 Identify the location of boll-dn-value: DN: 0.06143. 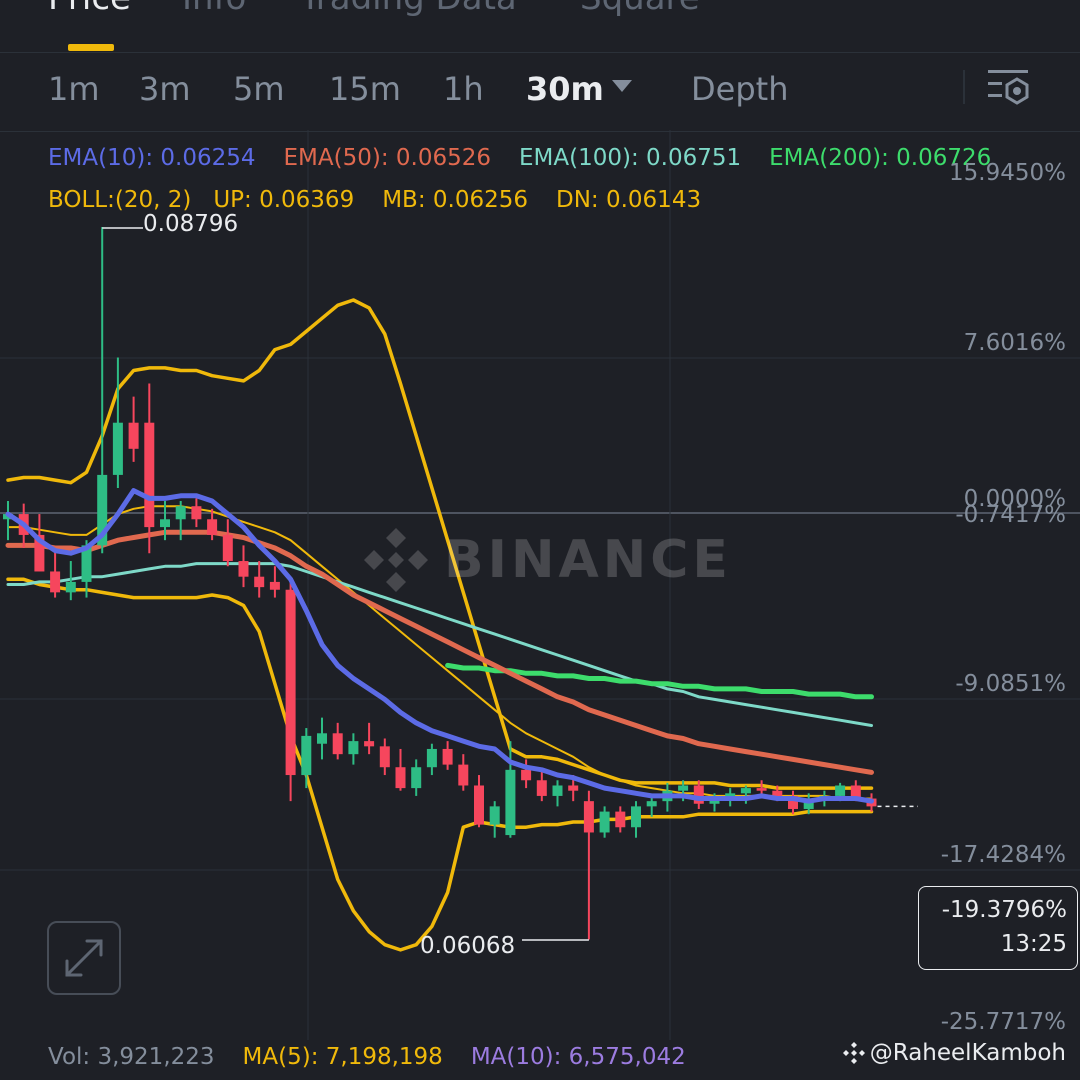
(629, 200).